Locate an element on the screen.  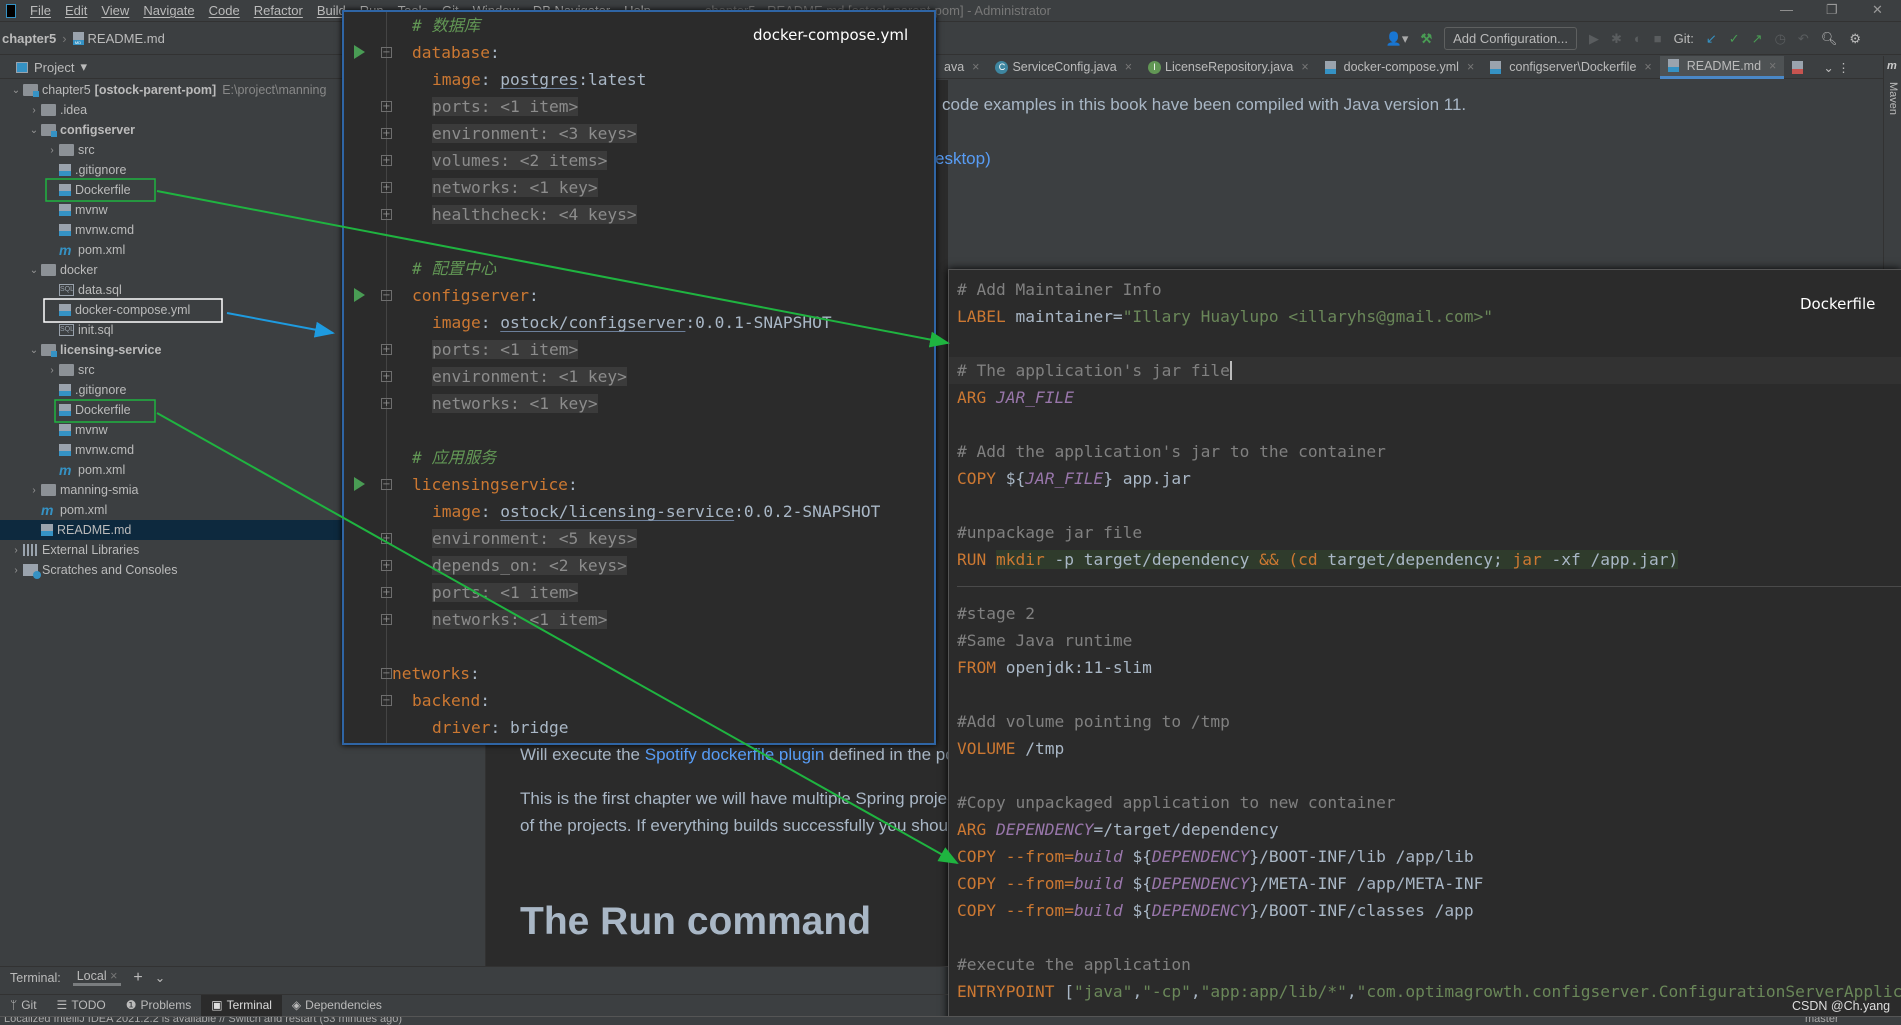
problems-icon: ❶ is located at coordinates (131, 1005).